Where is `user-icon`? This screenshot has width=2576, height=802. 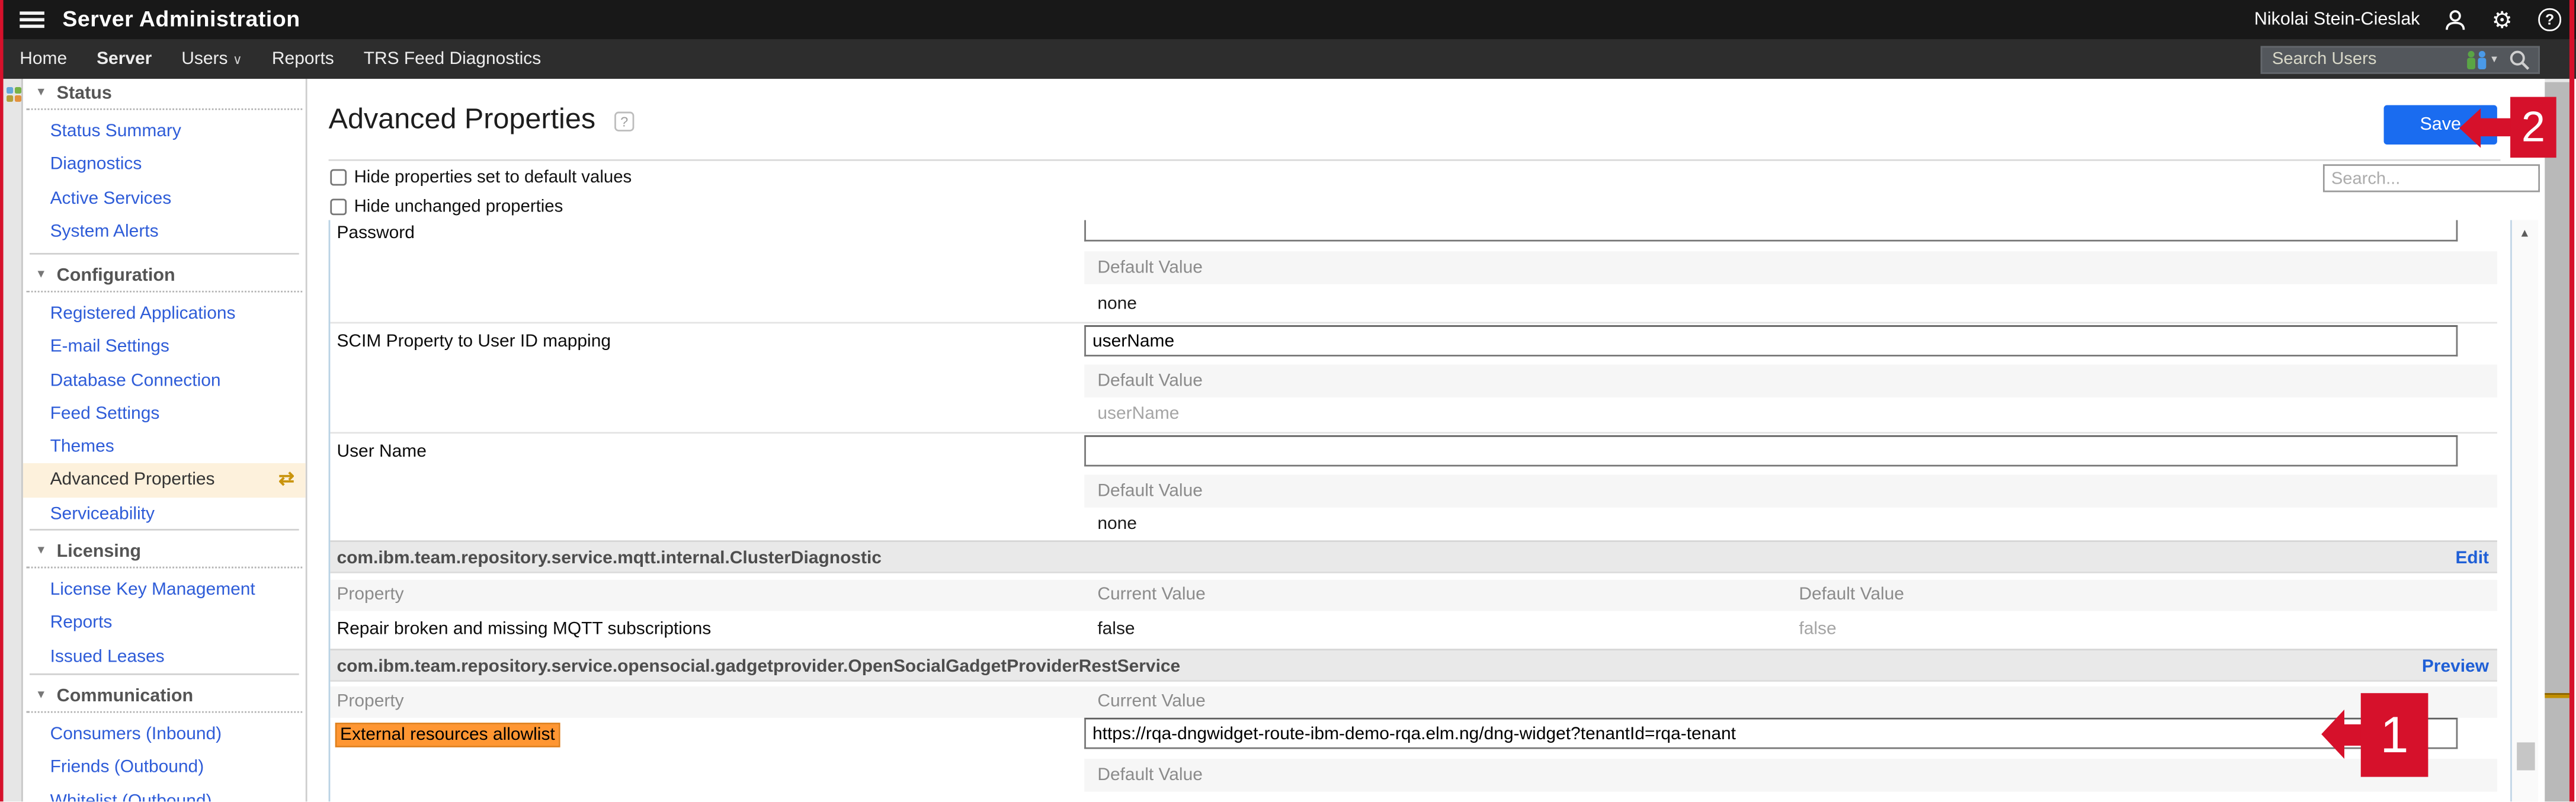
user-icon is located at coordinates (2455, 20).